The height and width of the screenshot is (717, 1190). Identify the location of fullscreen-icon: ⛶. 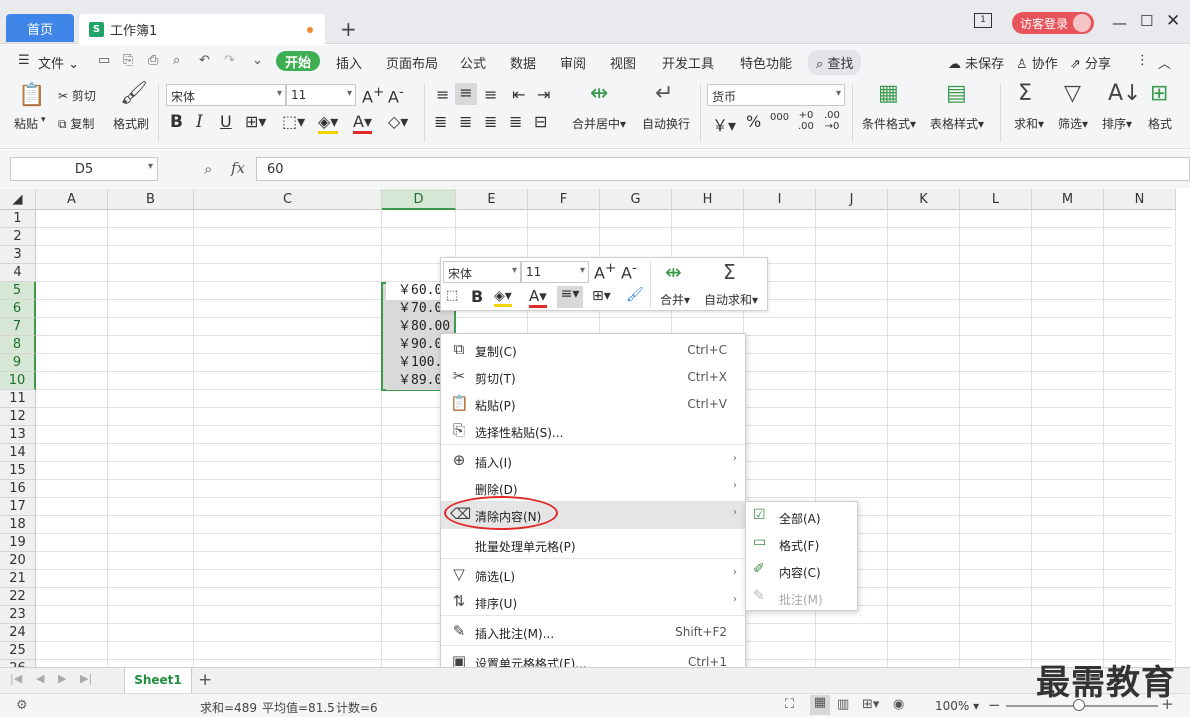
(789, 704).